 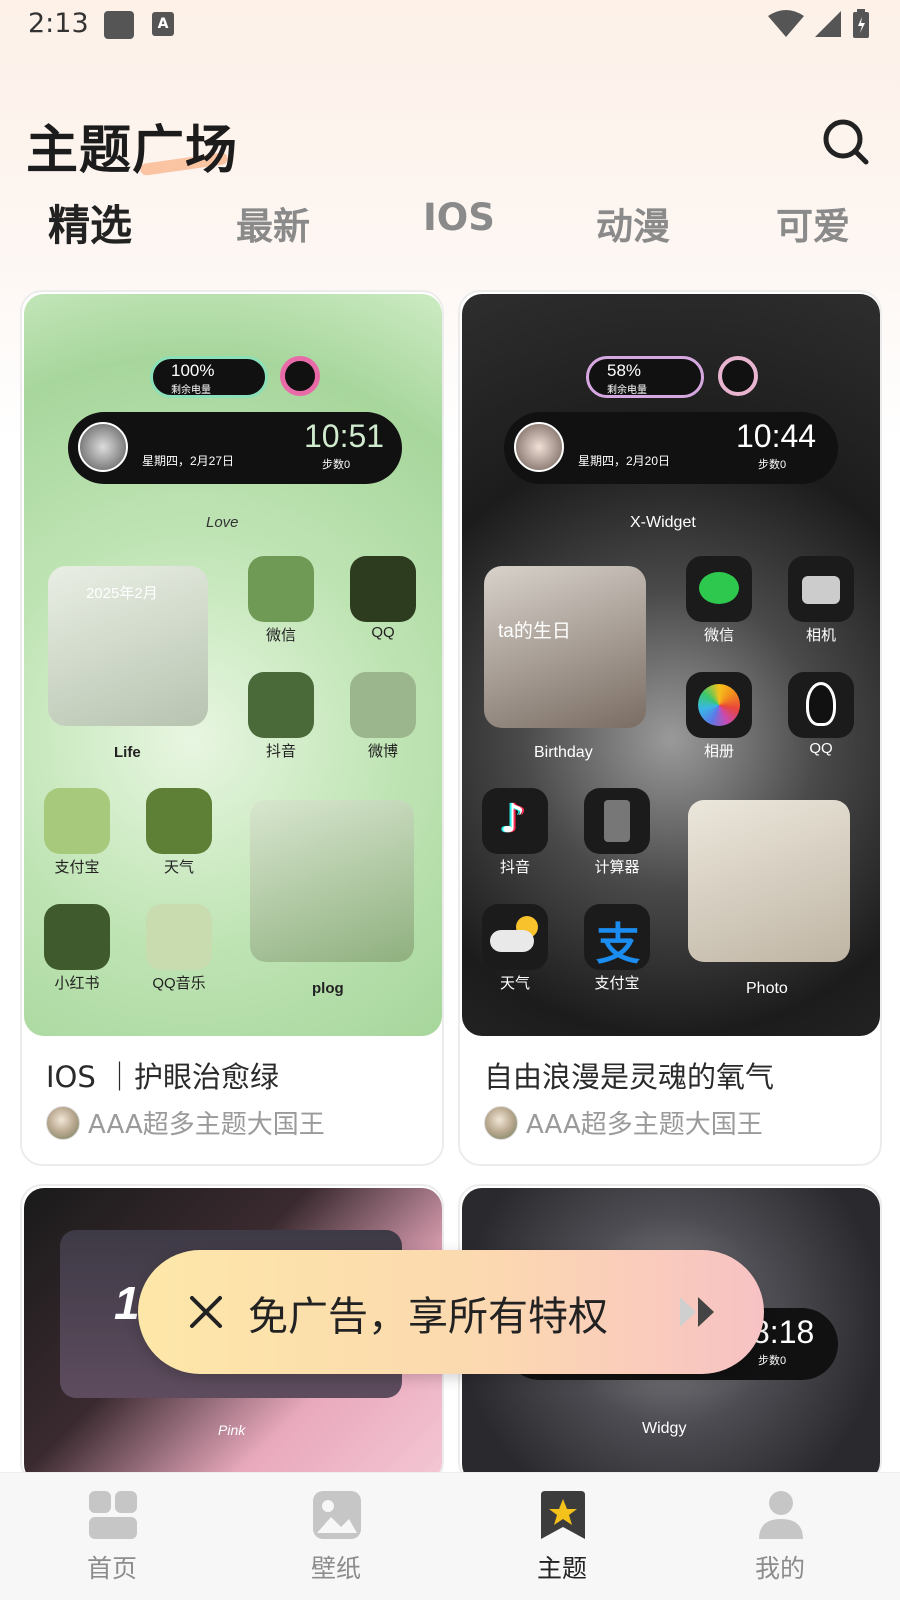 I want to click on alipay-app-icon, so click(x=77, y=821).